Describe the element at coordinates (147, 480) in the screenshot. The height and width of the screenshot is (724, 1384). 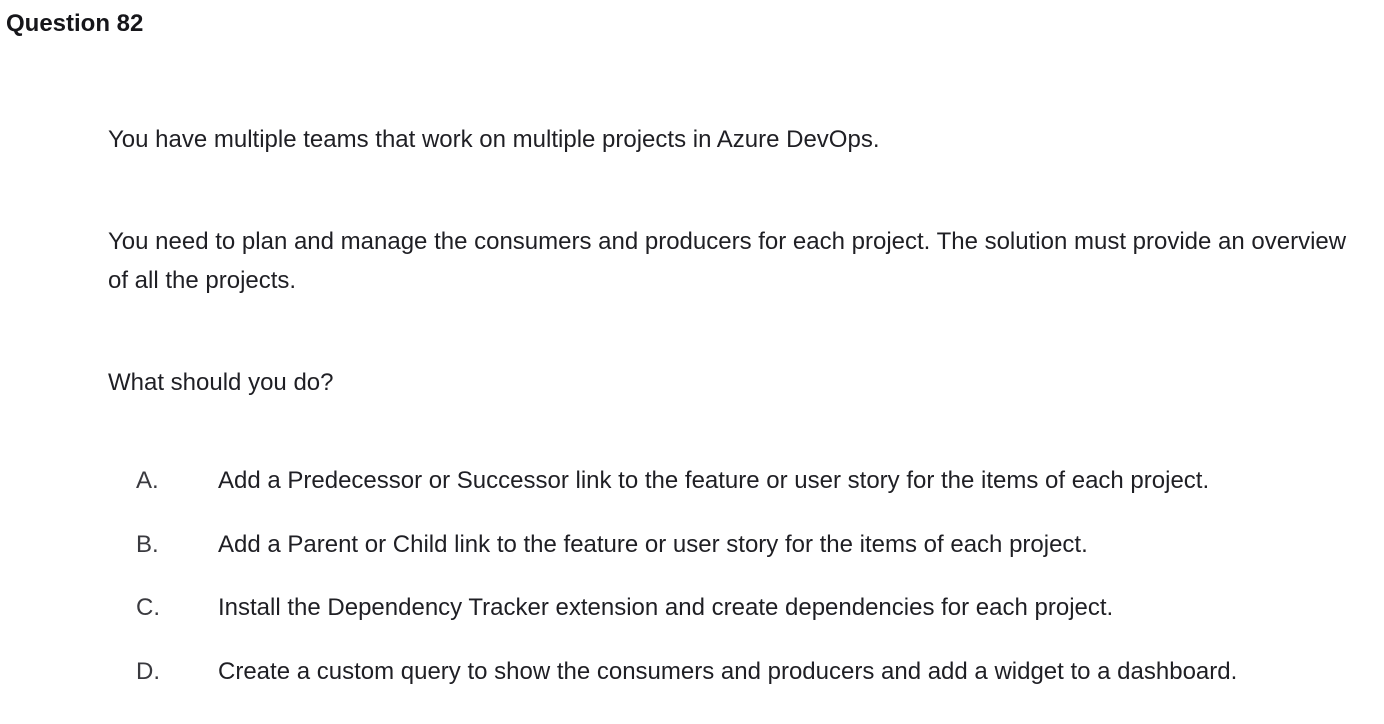
I see `option-letter: A.` at that location.